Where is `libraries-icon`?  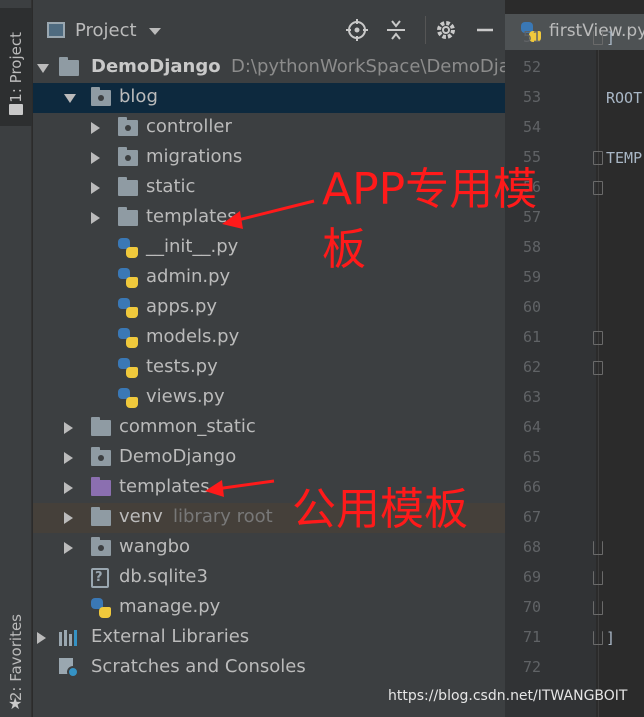
libraries-icon is located at coordinates (70, 638).